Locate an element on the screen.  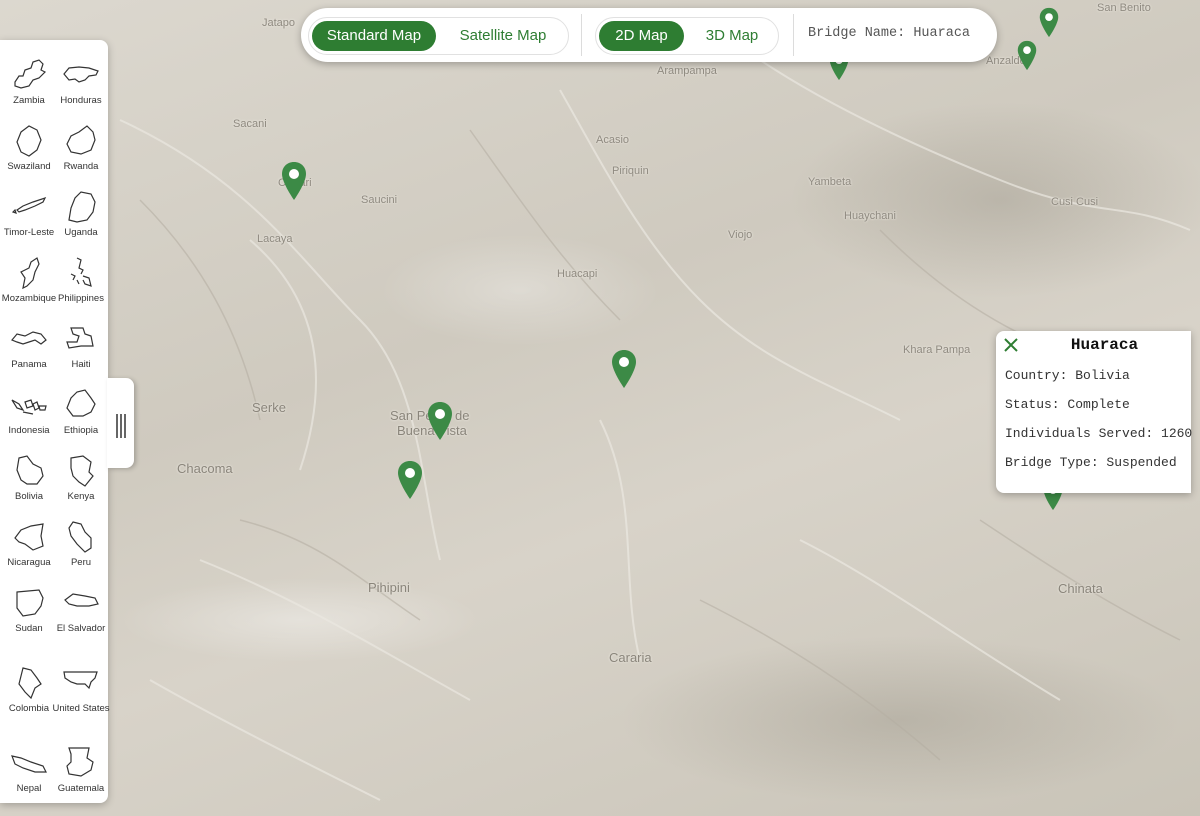
sudan-shape-icon is located at coordinates (30, 603).